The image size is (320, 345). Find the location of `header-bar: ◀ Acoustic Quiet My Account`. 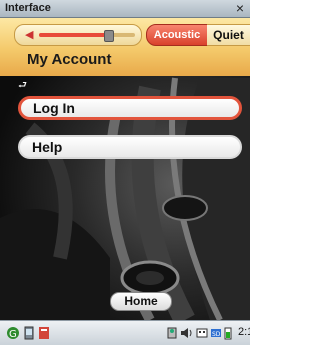

header-bar: ◀ Acoustic Quiet My Account is located at coordinates (125, 47).